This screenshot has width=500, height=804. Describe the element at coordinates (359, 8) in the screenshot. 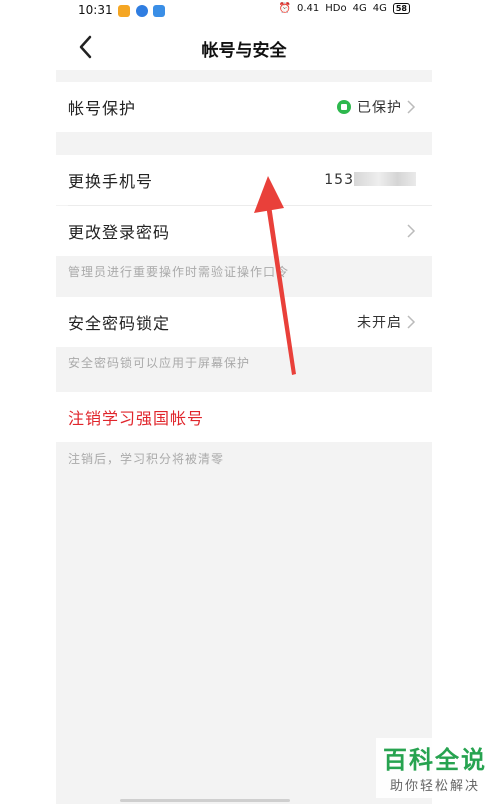

I see `signal-icon-1: 4G` at that location.